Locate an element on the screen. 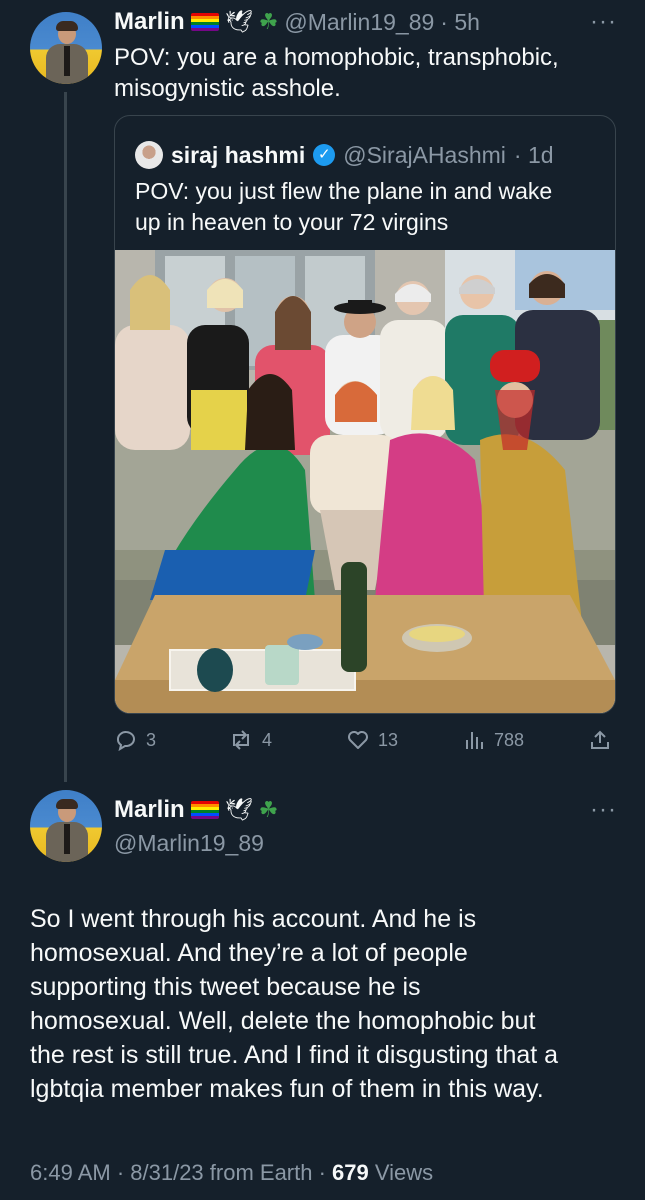 Image resolution: width=645 pixels, height=1200 pixels. heart-icon is located at coordinates (358, 740).